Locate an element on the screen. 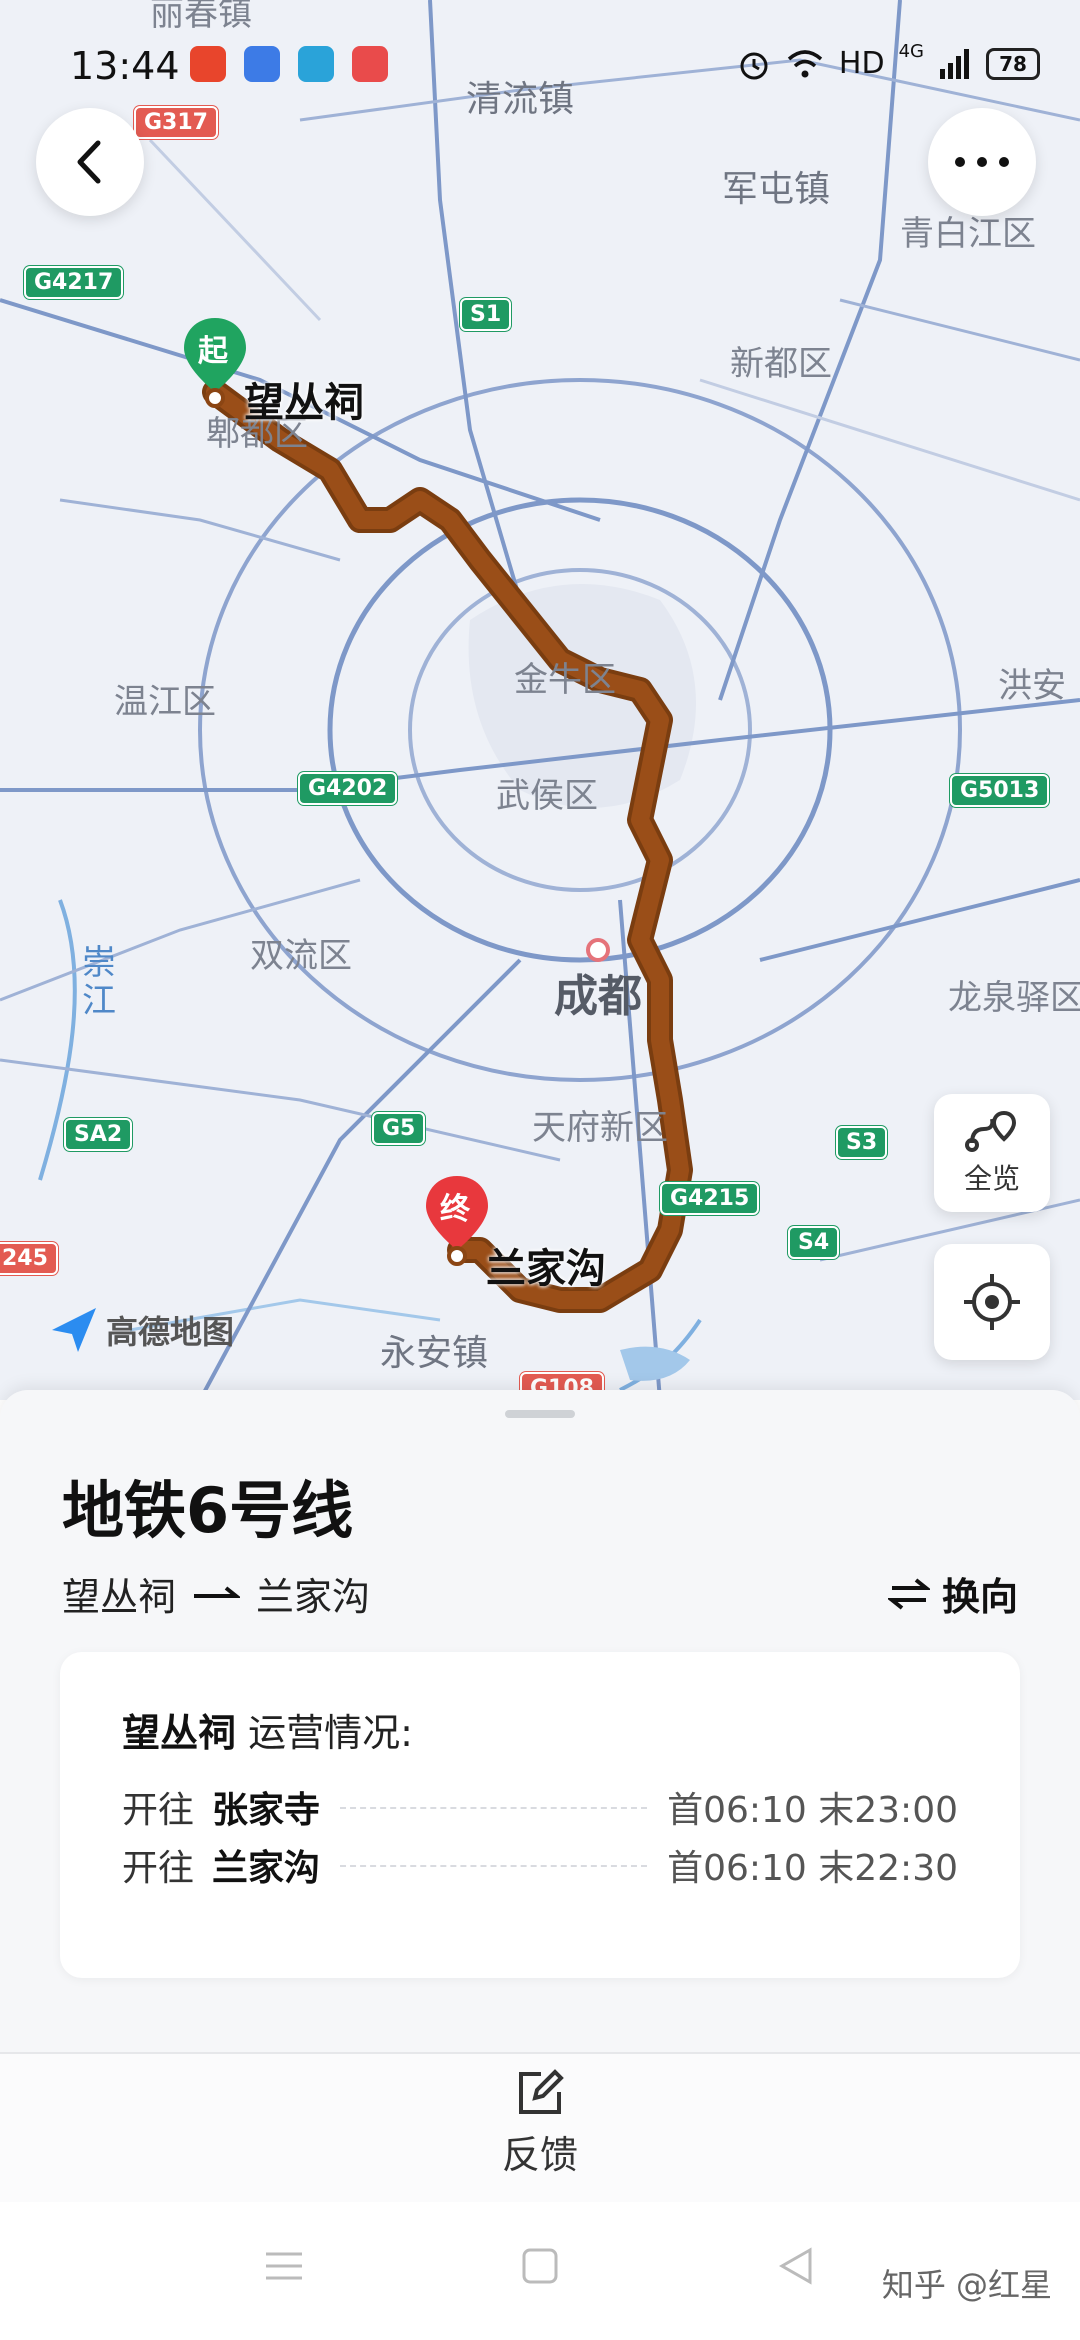 The height and width of the screenshot is (2340, 1080). amap-logo: 高德地图 is located at coordinates (141, 1330).